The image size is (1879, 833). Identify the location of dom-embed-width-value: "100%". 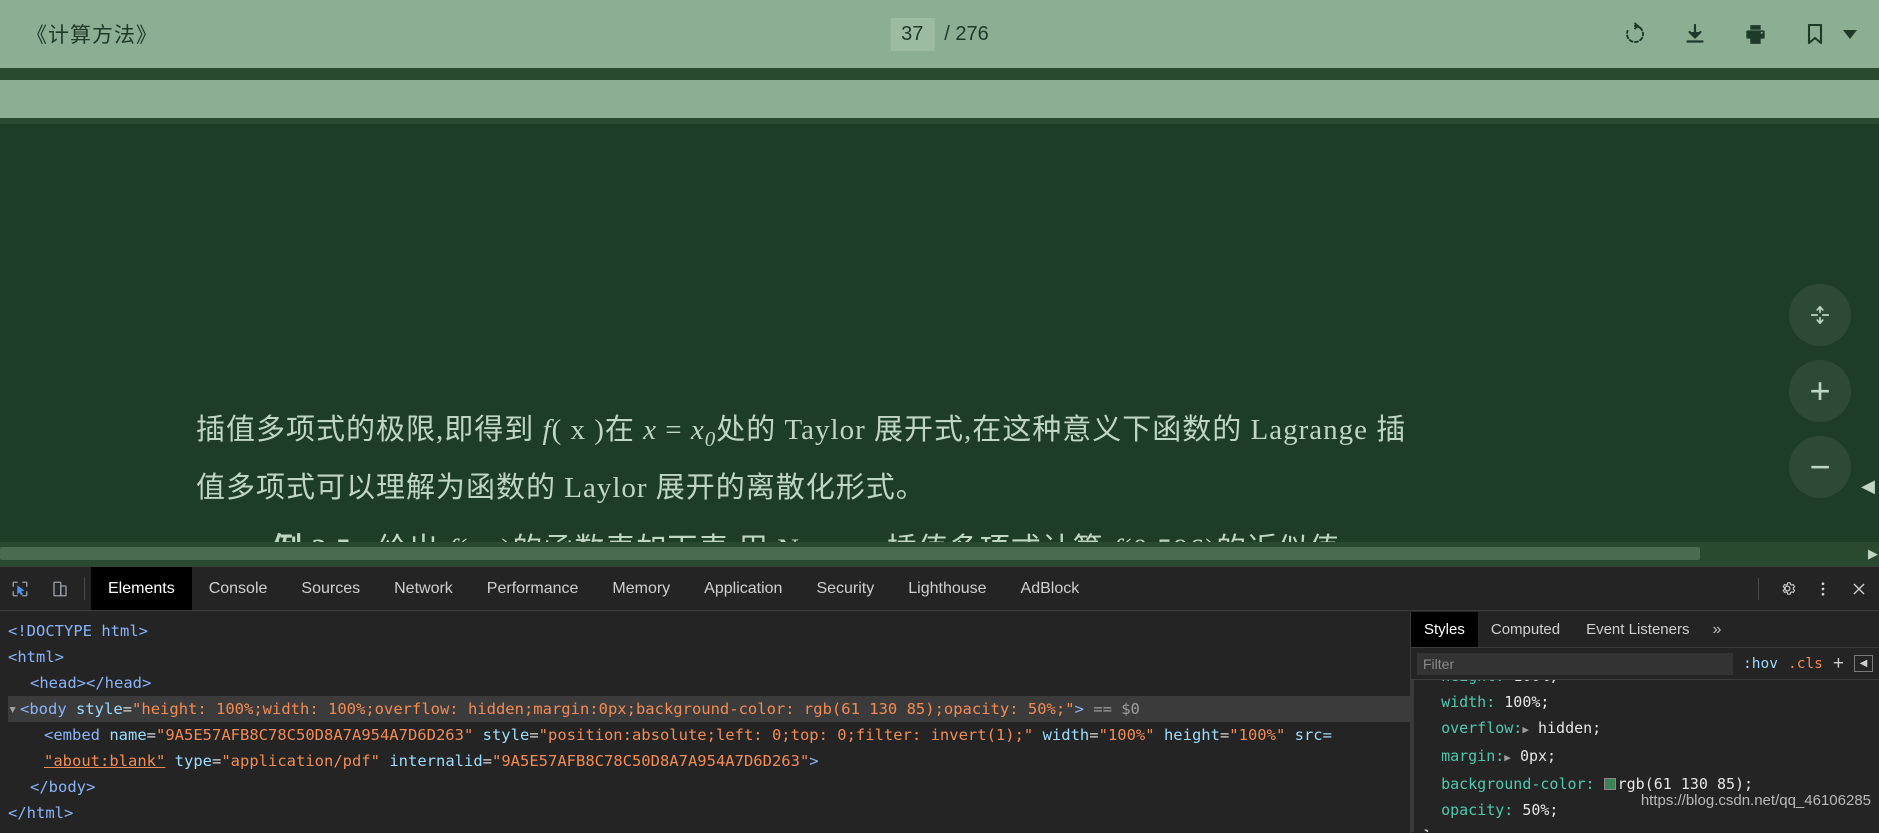
(1126, 735).